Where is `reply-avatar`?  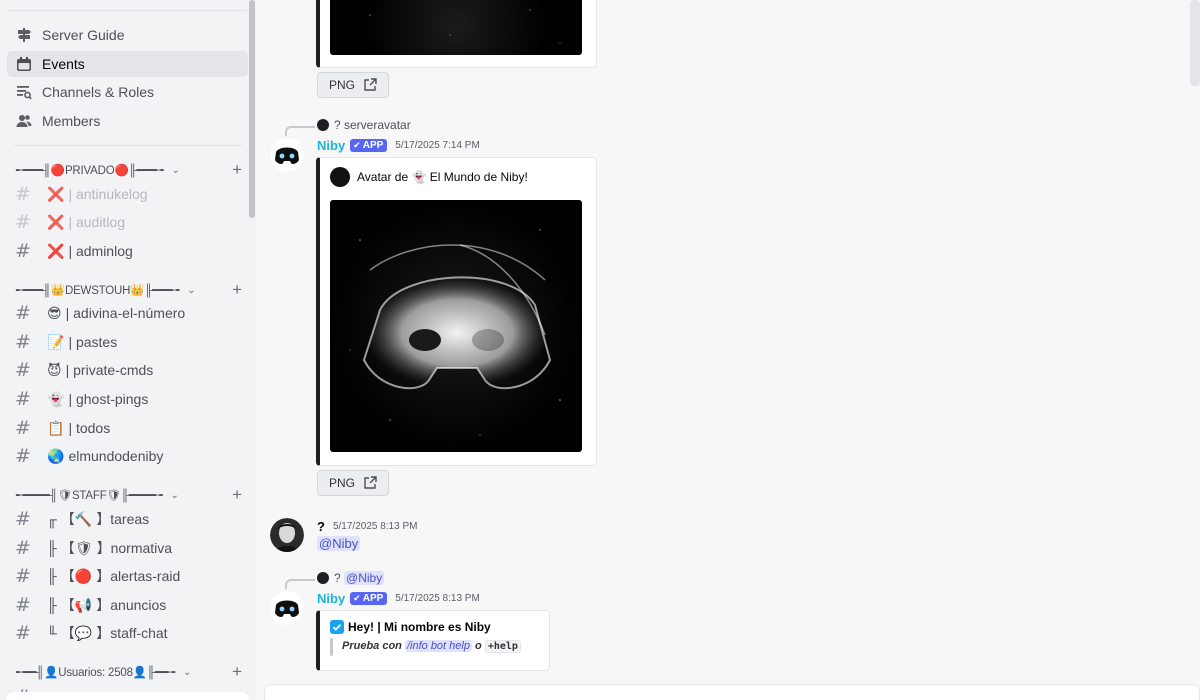
reply-avatar is located at coordinates (323, 578).